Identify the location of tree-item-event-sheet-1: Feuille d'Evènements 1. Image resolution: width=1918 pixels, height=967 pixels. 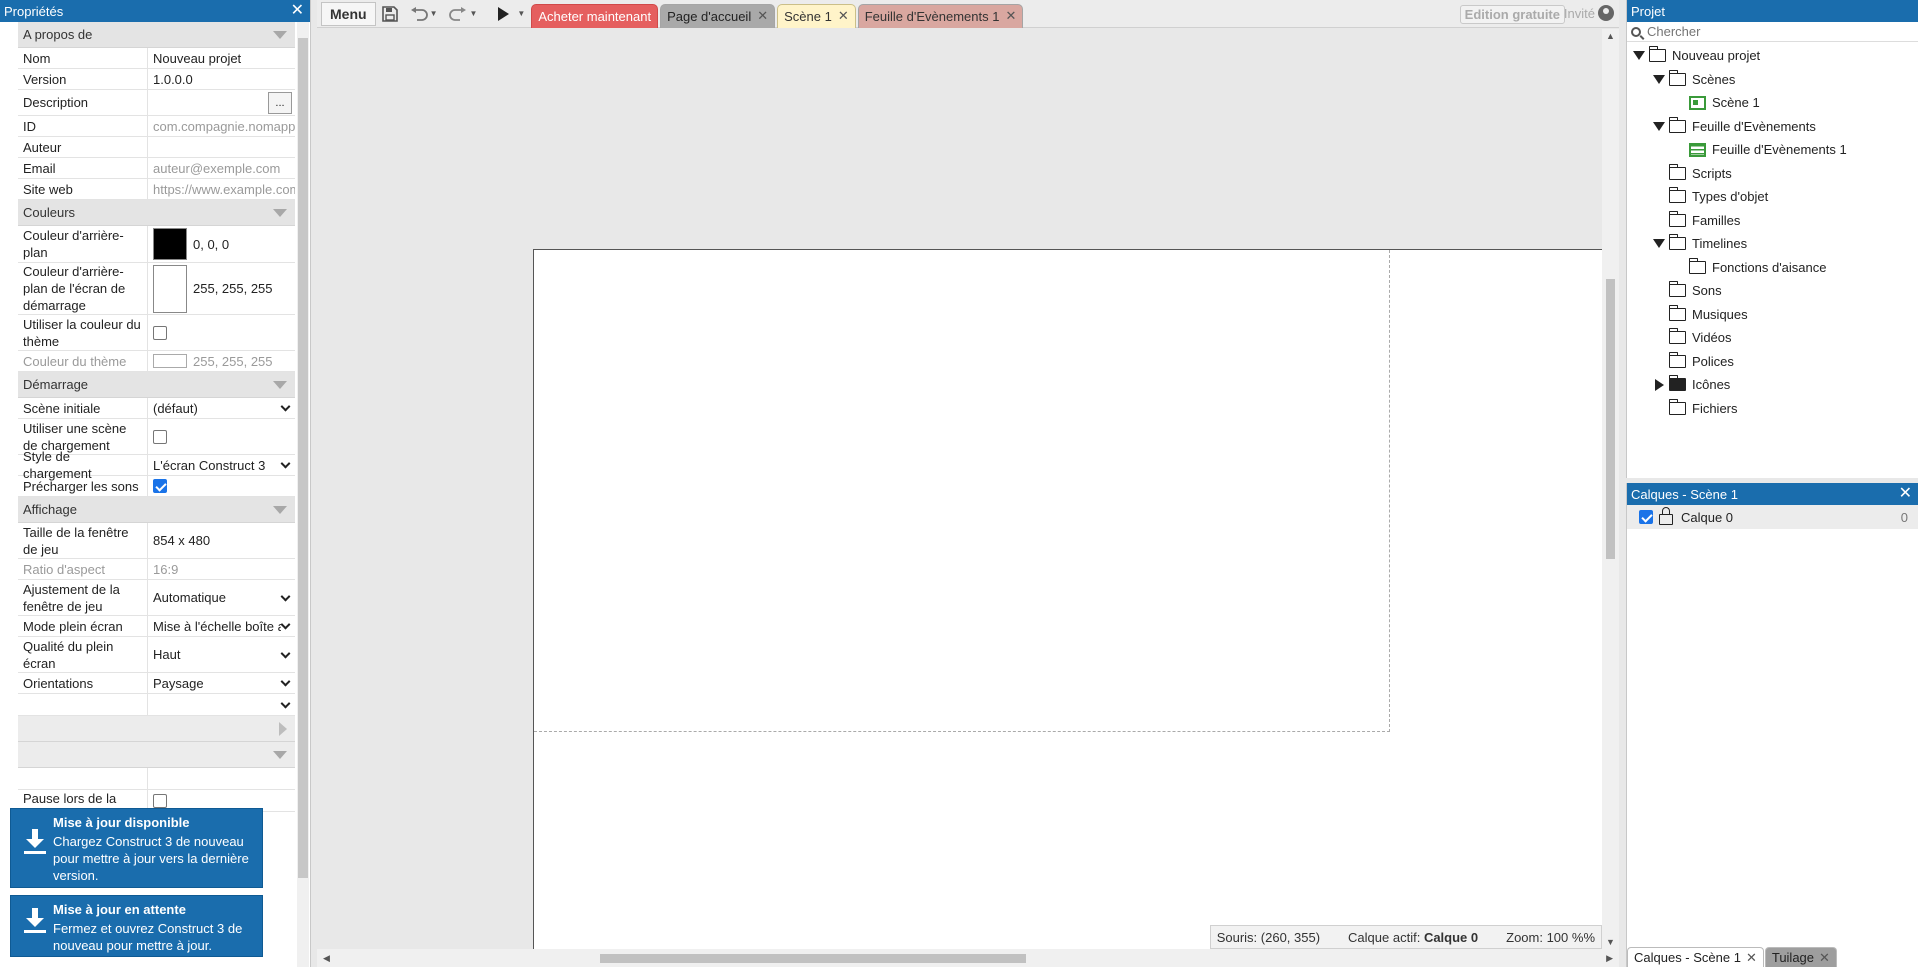
(1772, 150).